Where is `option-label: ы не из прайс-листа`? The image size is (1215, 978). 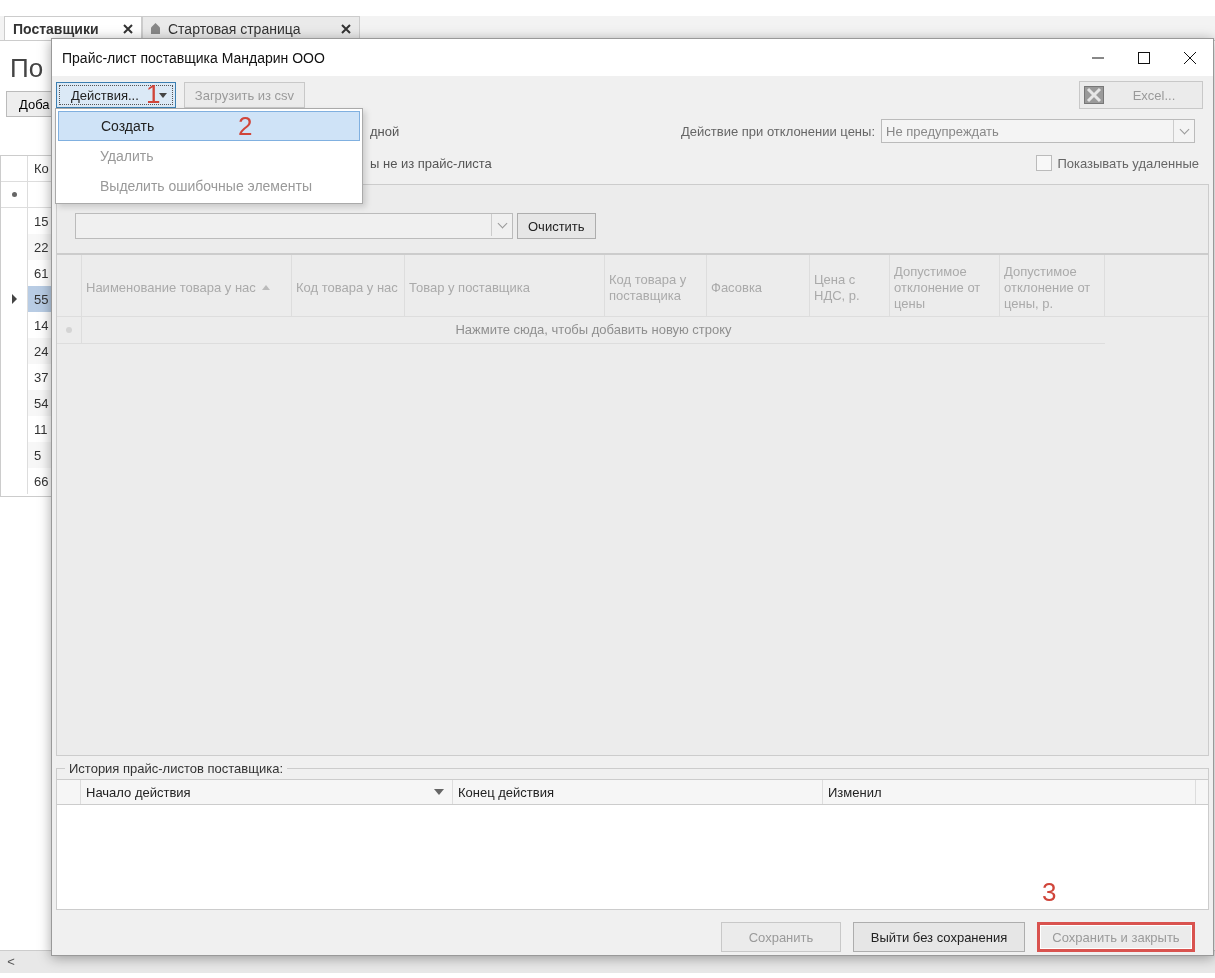 option-label: ы не из прайс-листа is located at coordinates (431, 163).